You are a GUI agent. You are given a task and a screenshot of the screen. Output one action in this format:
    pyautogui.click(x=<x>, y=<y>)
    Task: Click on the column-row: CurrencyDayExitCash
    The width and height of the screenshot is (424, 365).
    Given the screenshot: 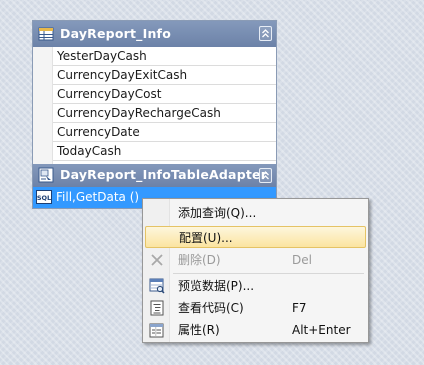 What is the action you would take?
    pyautogui.click(x=164, y=75)
    